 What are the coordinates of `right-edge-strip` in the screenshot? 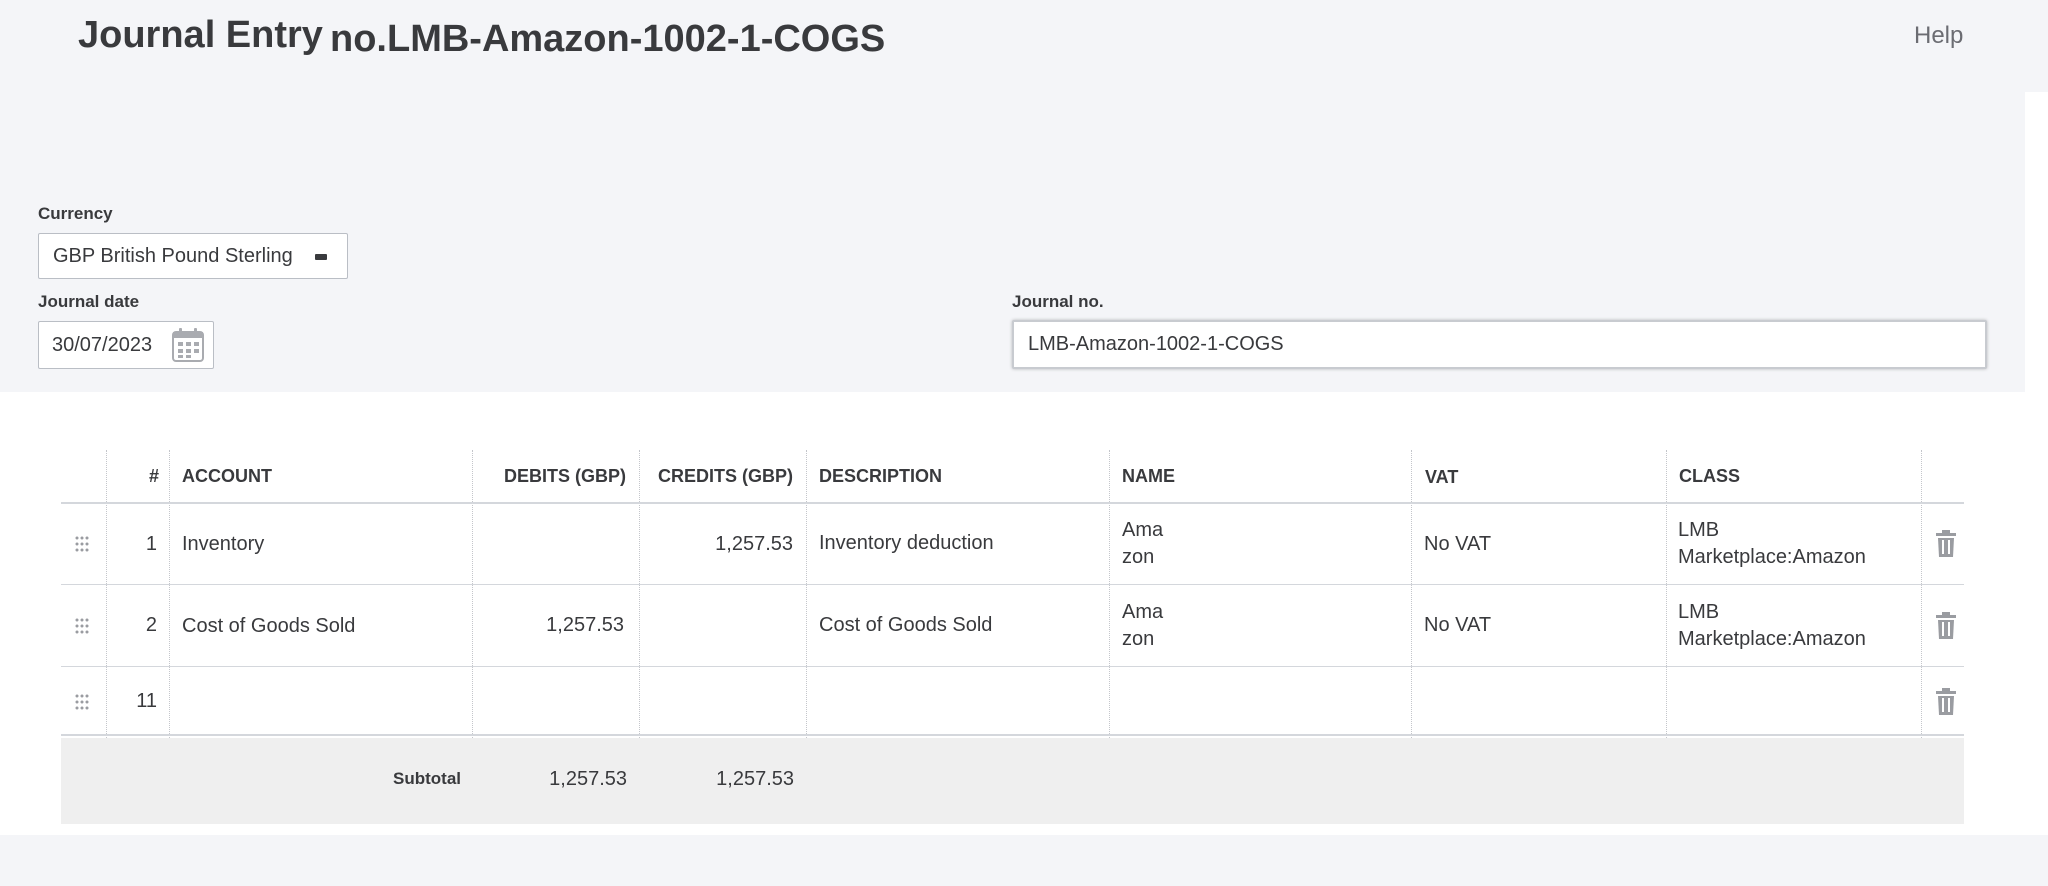 It's located at (2036, 242).